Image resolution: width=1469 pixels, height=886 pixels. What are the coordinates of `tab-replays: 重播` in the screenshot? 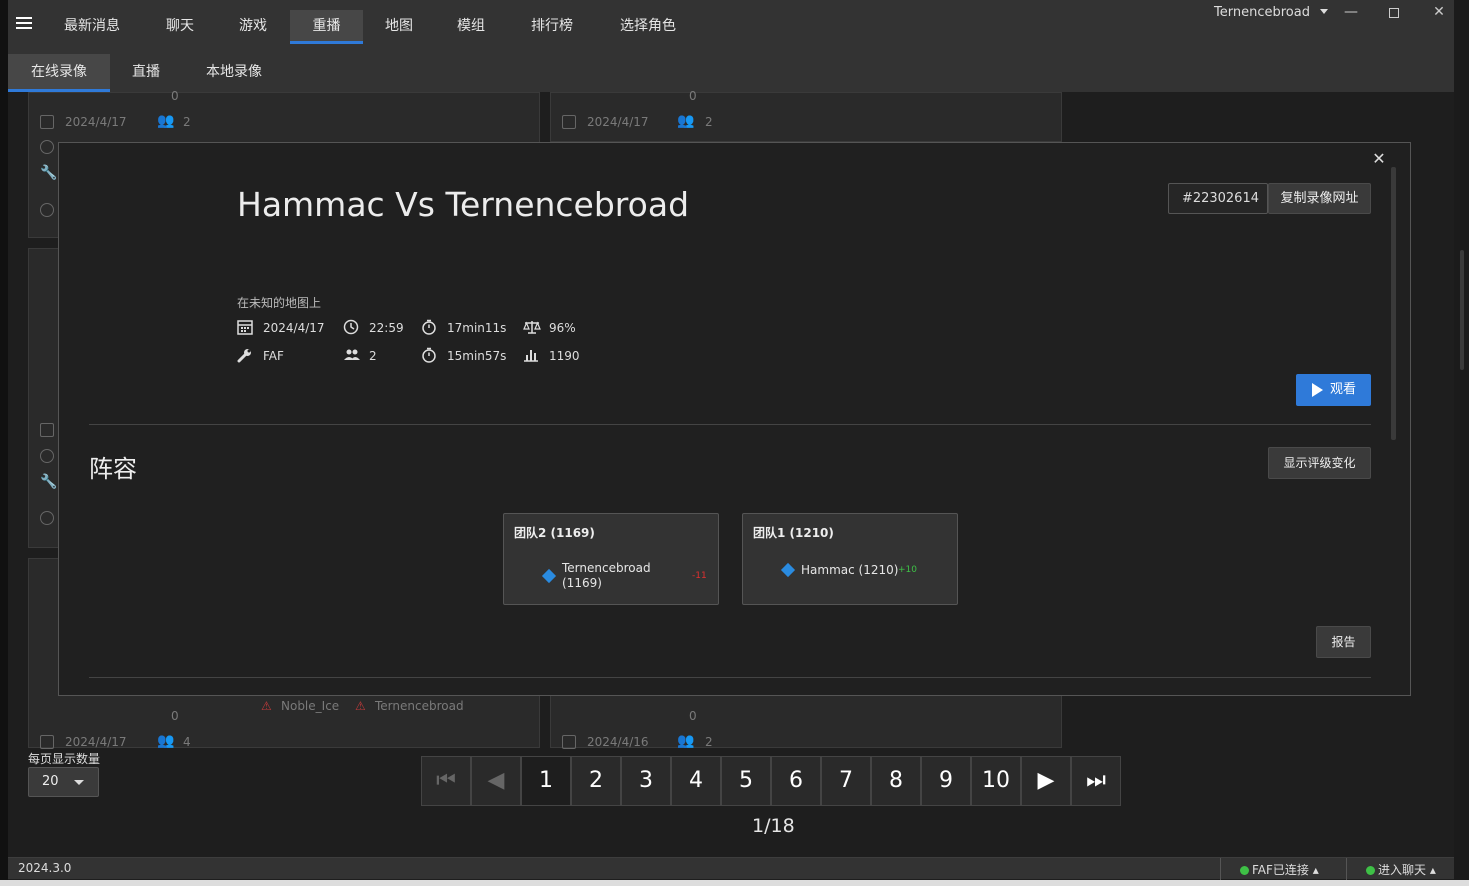 It's located at (326, 27).